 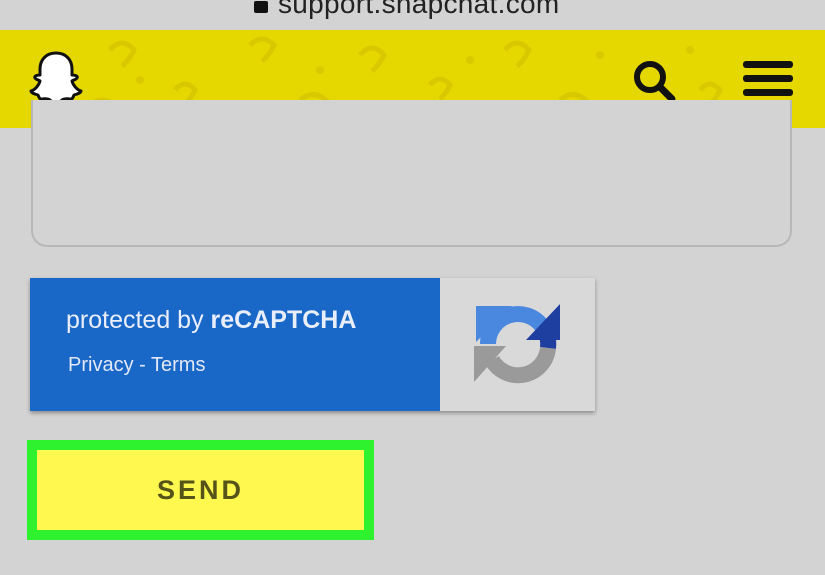 What do you see at coordinates (138, 320) in the screenshot?
I see `recaptcha-prefix: protected by` at bounding box center [138, 320].